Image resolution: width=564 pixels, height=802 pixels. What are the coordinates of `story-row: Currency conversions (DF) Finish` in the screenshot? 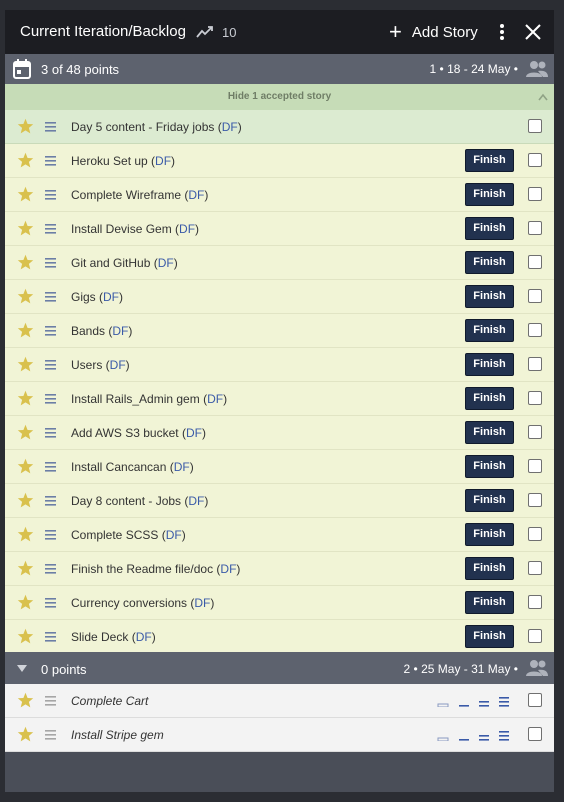 It's located at (279, 603).